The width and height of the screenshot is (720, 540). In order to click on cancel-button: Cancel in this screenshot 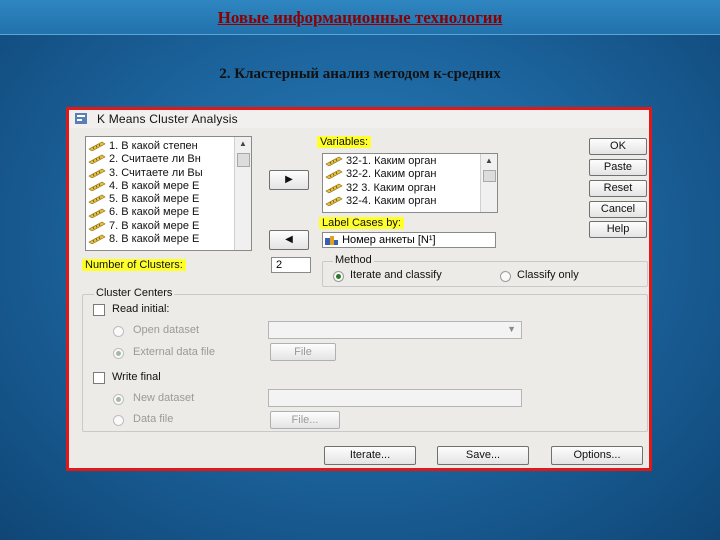, I will do `click(618, 209)`.